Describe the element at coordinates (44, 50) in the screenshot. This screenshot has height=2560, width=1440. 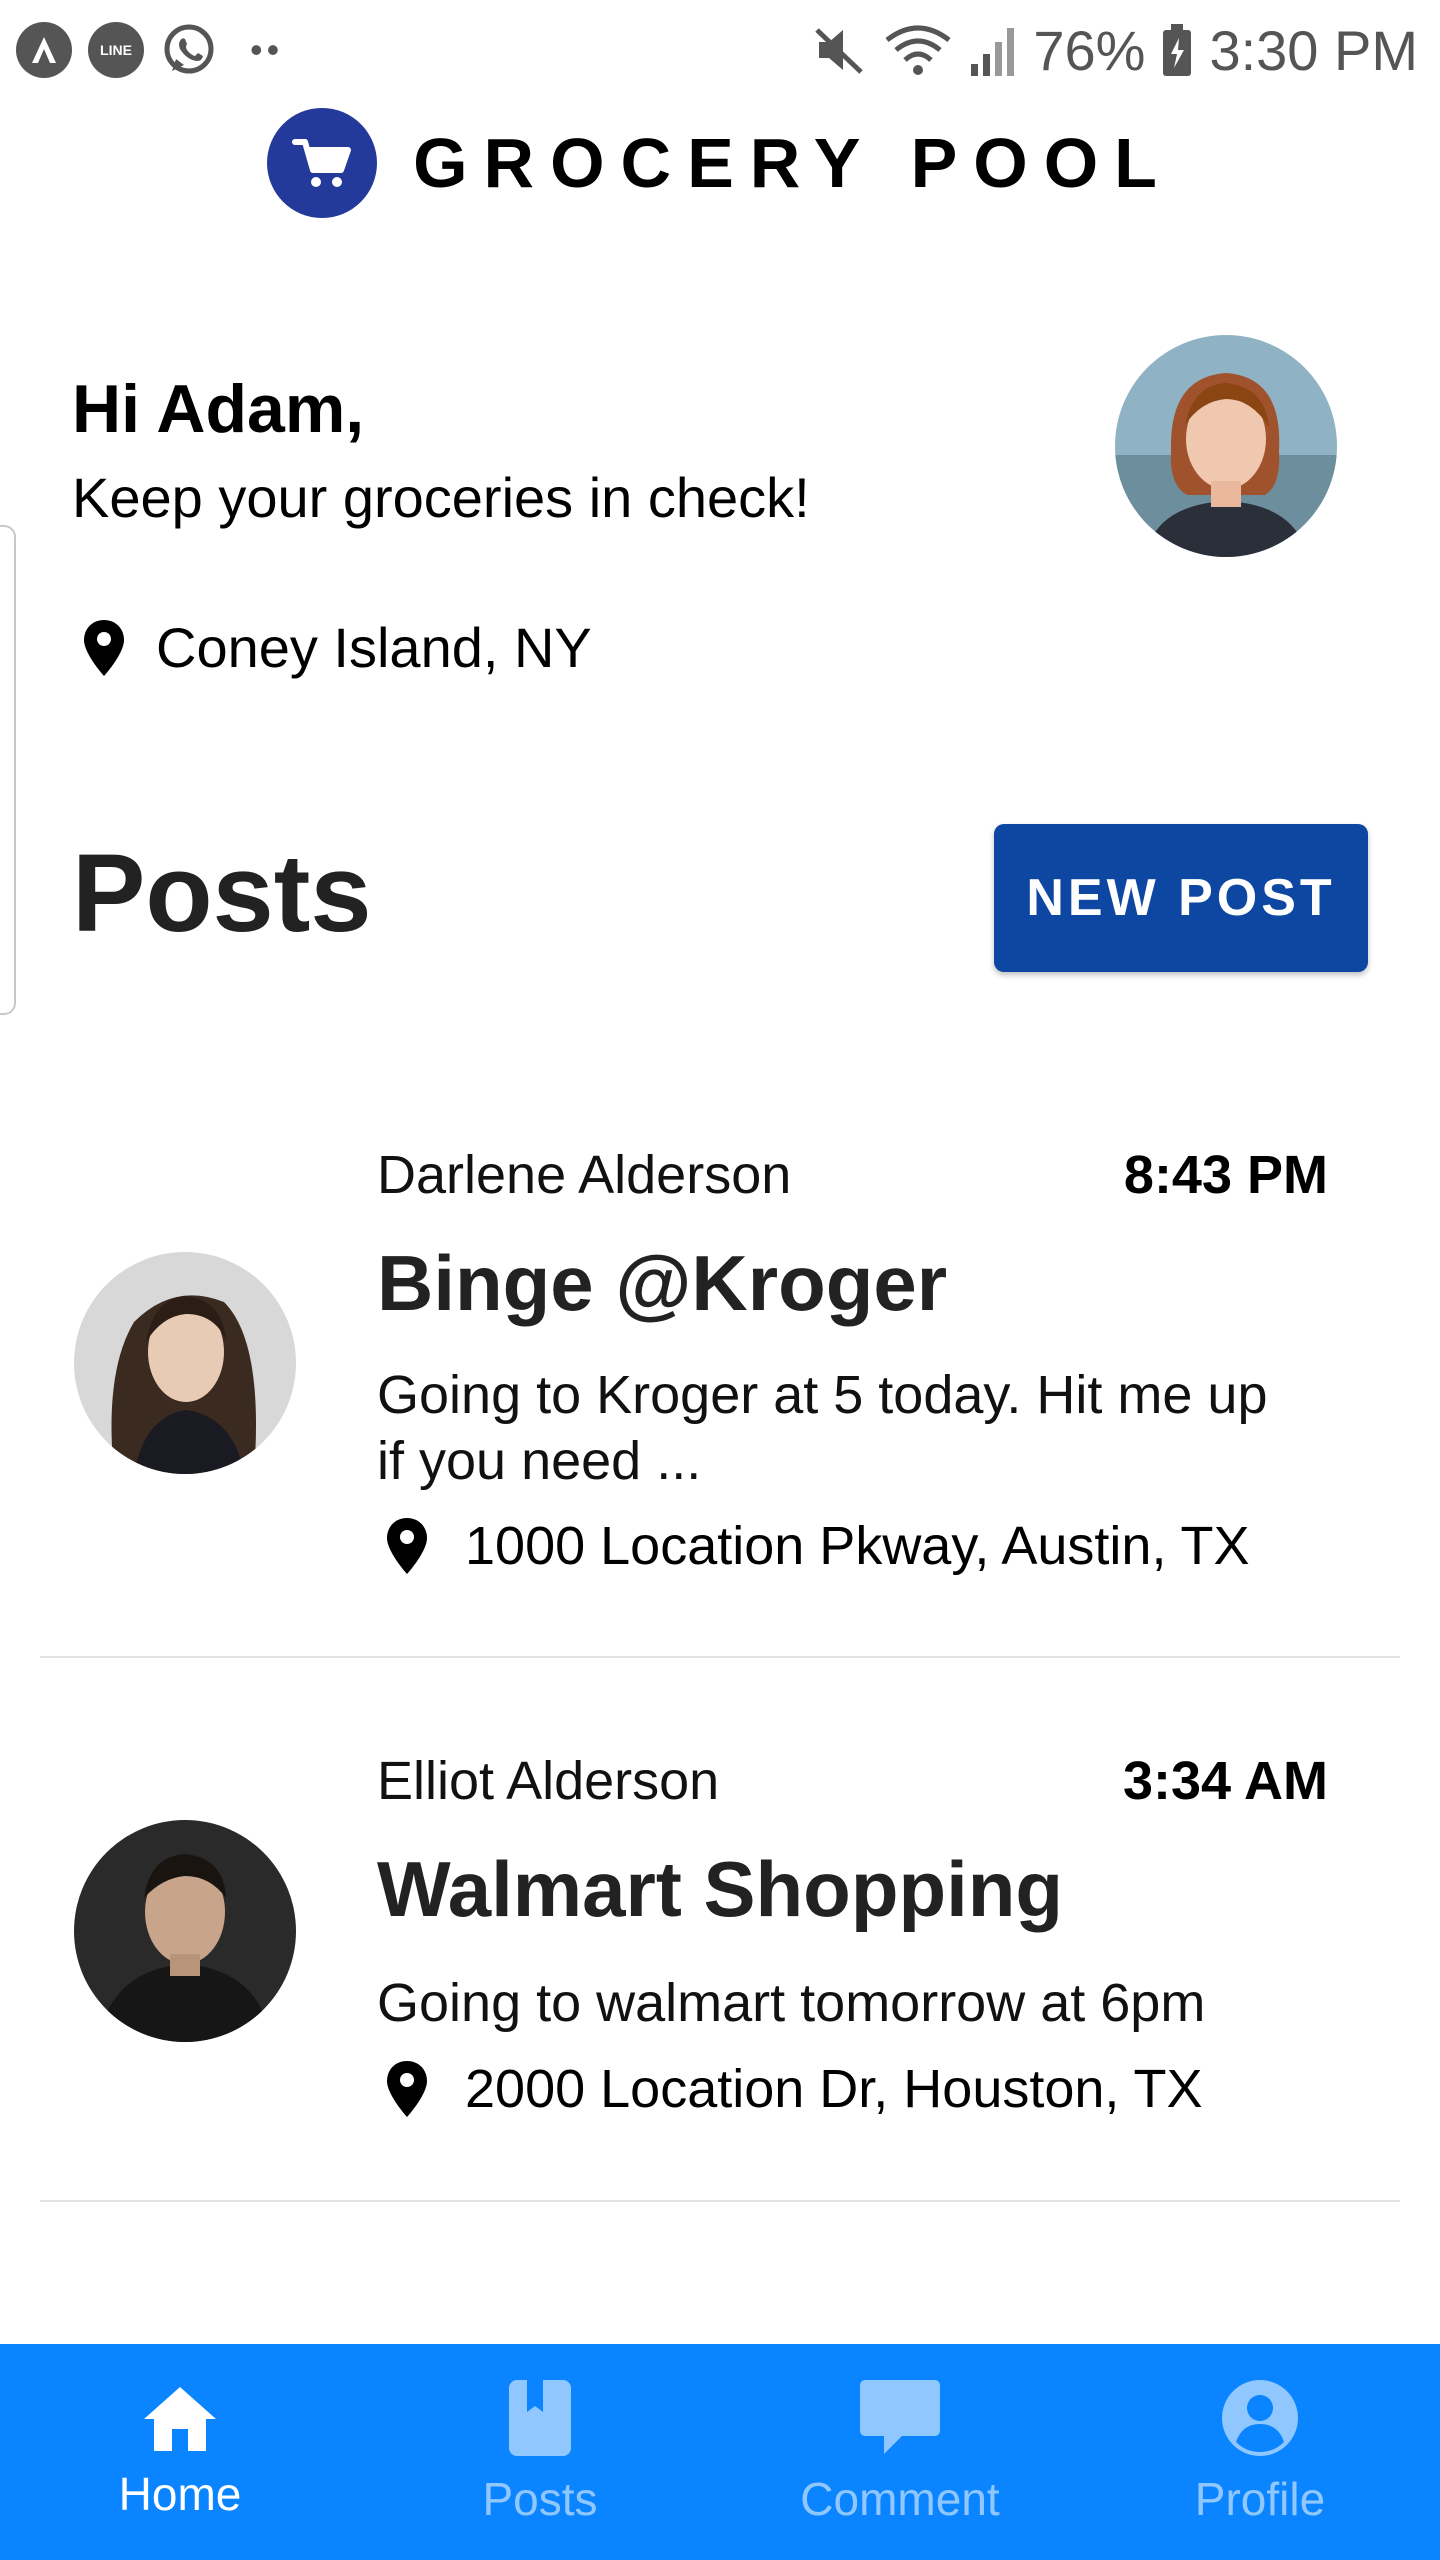
I see `a-icon` at that location.